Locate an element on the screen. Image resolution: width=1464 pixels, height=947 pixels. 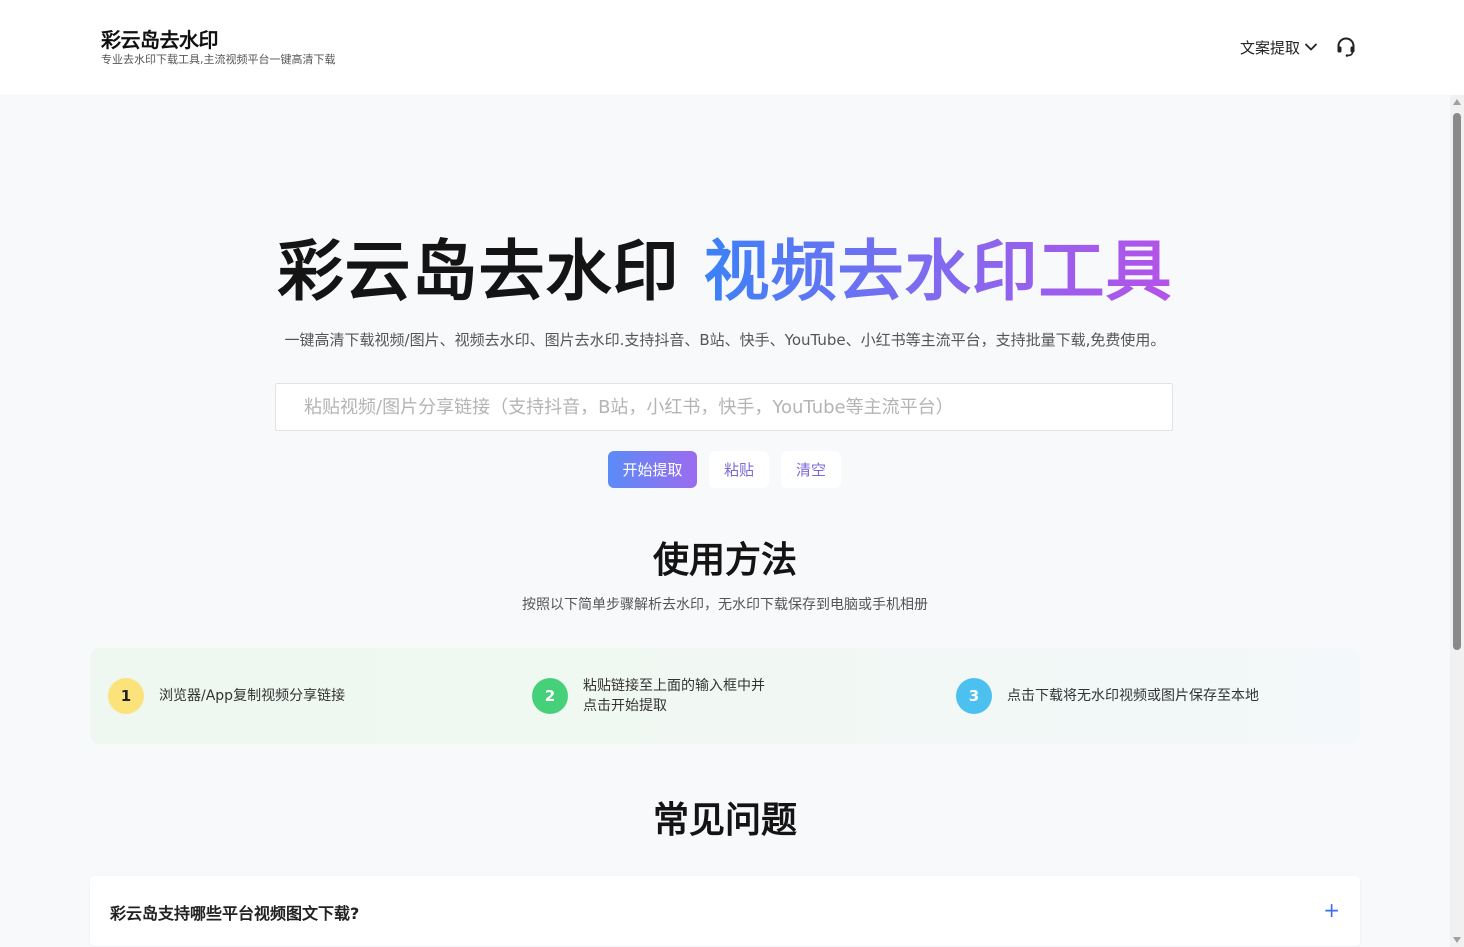
headset-icon is located at coordinates (1346, 47).